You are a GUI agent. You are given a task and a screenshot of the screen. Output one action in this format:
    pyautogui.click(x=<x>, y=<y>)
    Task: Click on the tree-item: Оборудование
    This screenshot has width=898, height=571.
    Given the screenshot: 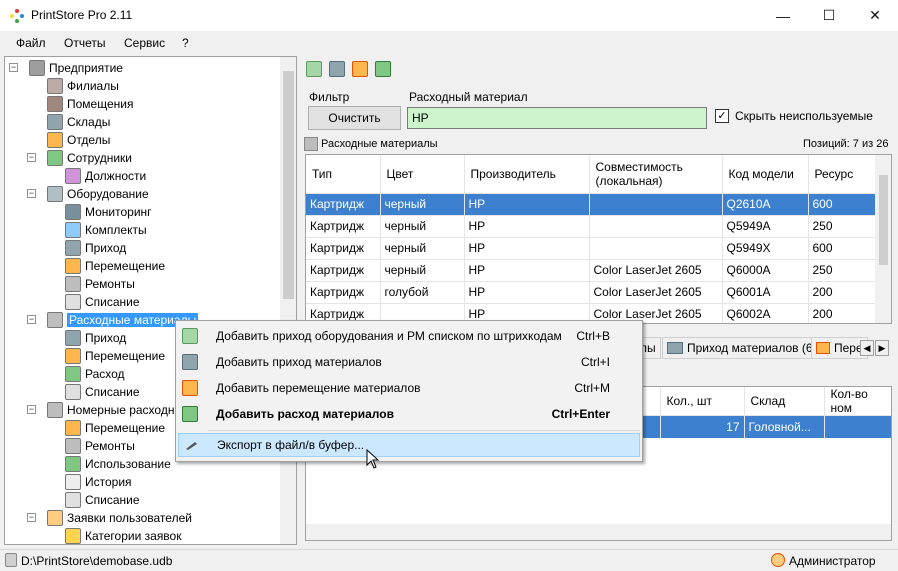 What is the action you would take?
    pyautogui.click(x=98, y=194)
    